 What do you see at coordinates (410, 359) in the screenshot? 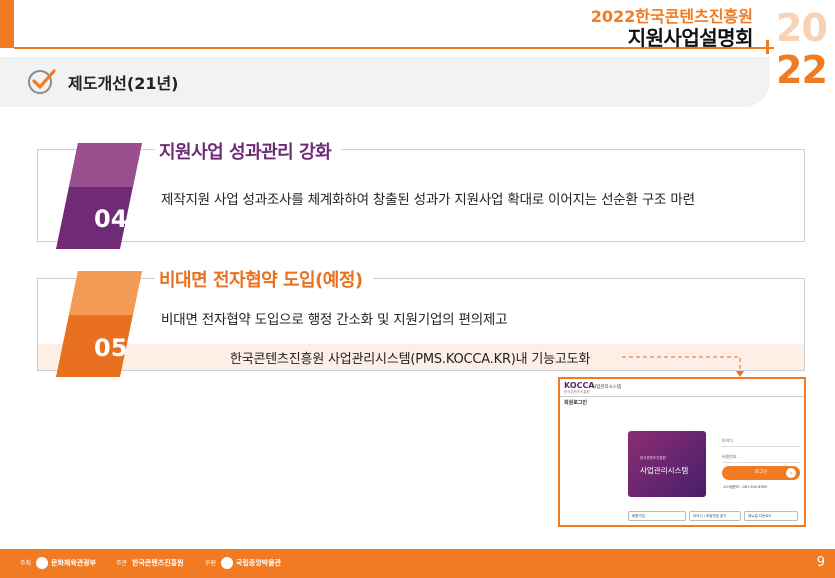
I see `item-05-note: 한국콘텐츠진흥원 사업관리시스템(PMS.KOCCA.KR)내 기능고도화` at bounding box center [410, 359].